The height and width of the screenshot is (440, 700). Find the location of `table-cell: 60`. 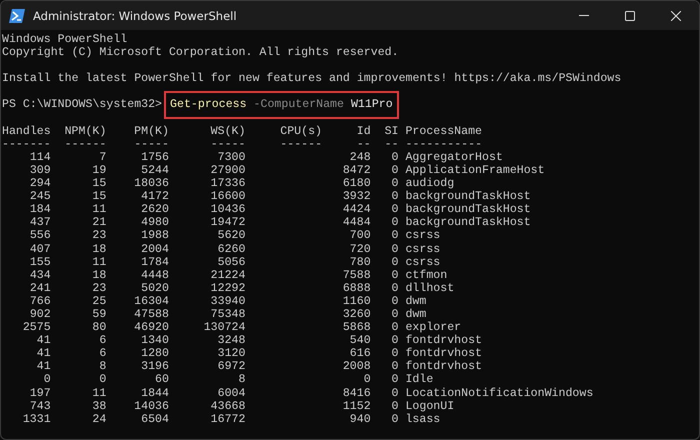

table-cell: 60 is located at coordinates (162, 379).